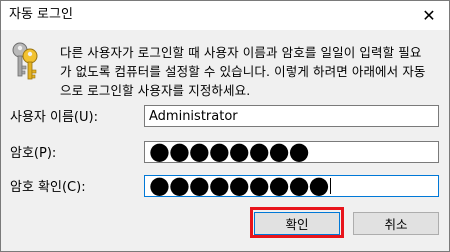 The height and width of the screenshot is (252, 450). What do you see at coordinates (225, 15) in the screenshot?
I see `title-bar: 자동 로그인 ✕` at bounding box center [225, 15].